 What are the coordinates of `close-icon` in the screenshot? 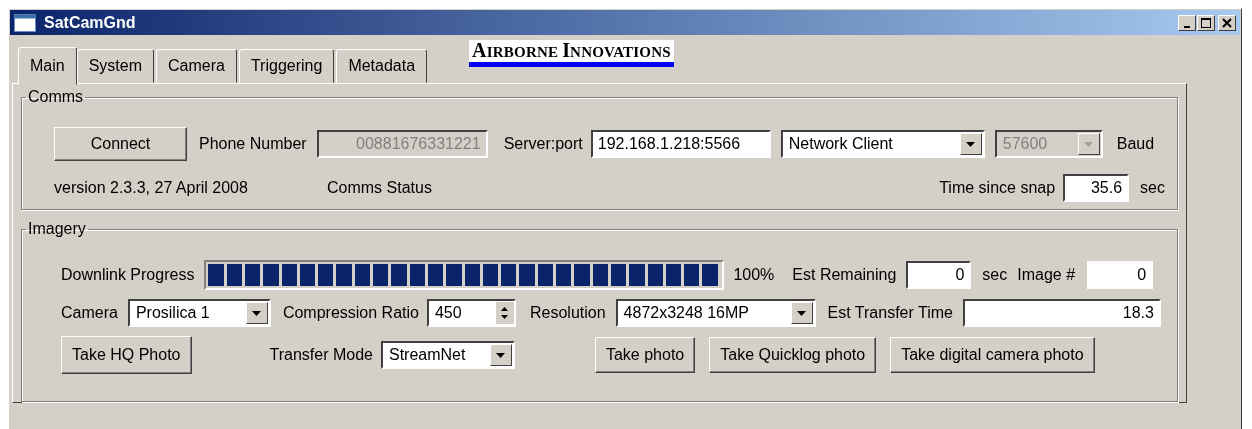 It's located at (1227, 22).